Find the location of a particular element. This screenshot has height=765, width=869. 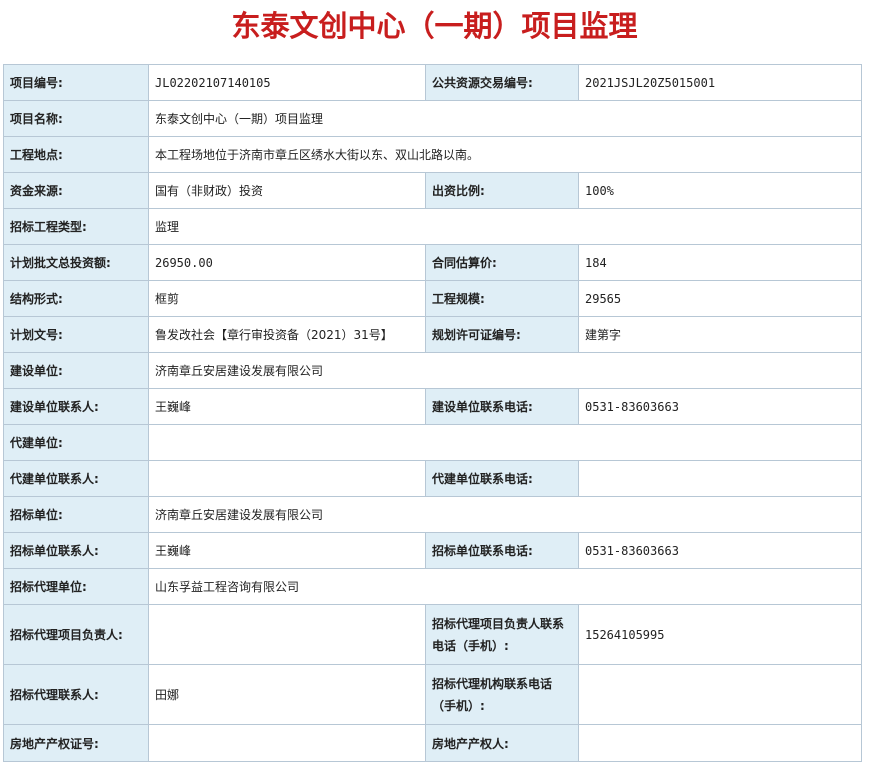

table-row: 建设单位联系人: 王巍峰 建设单位联系电话: 0531-83603663 is located at coordinates (432, 406).